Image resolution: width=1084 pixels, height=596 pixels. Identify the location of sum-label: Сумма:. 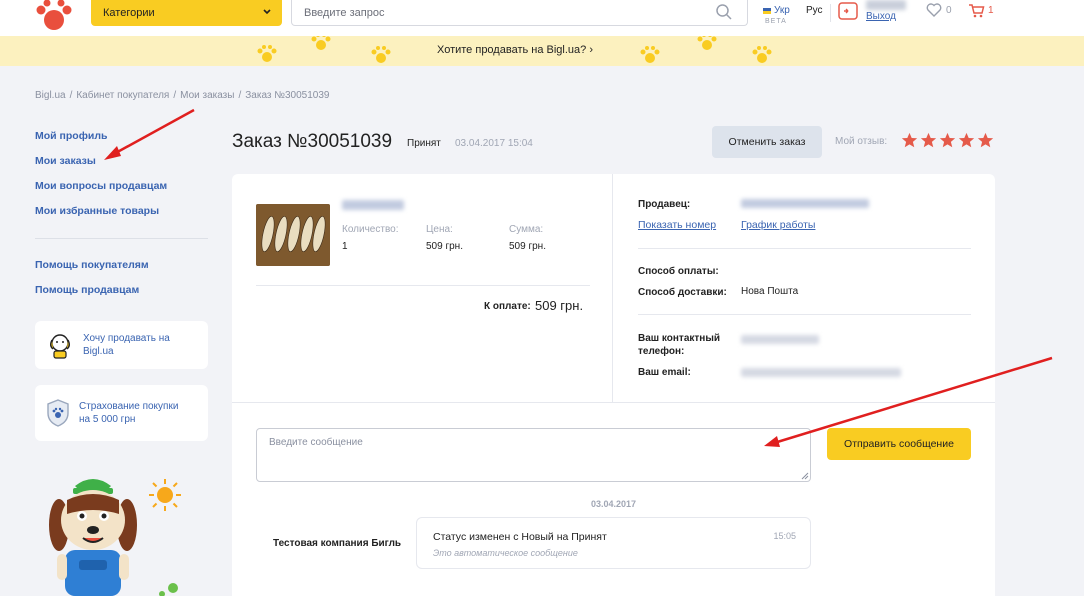
(526, 229).